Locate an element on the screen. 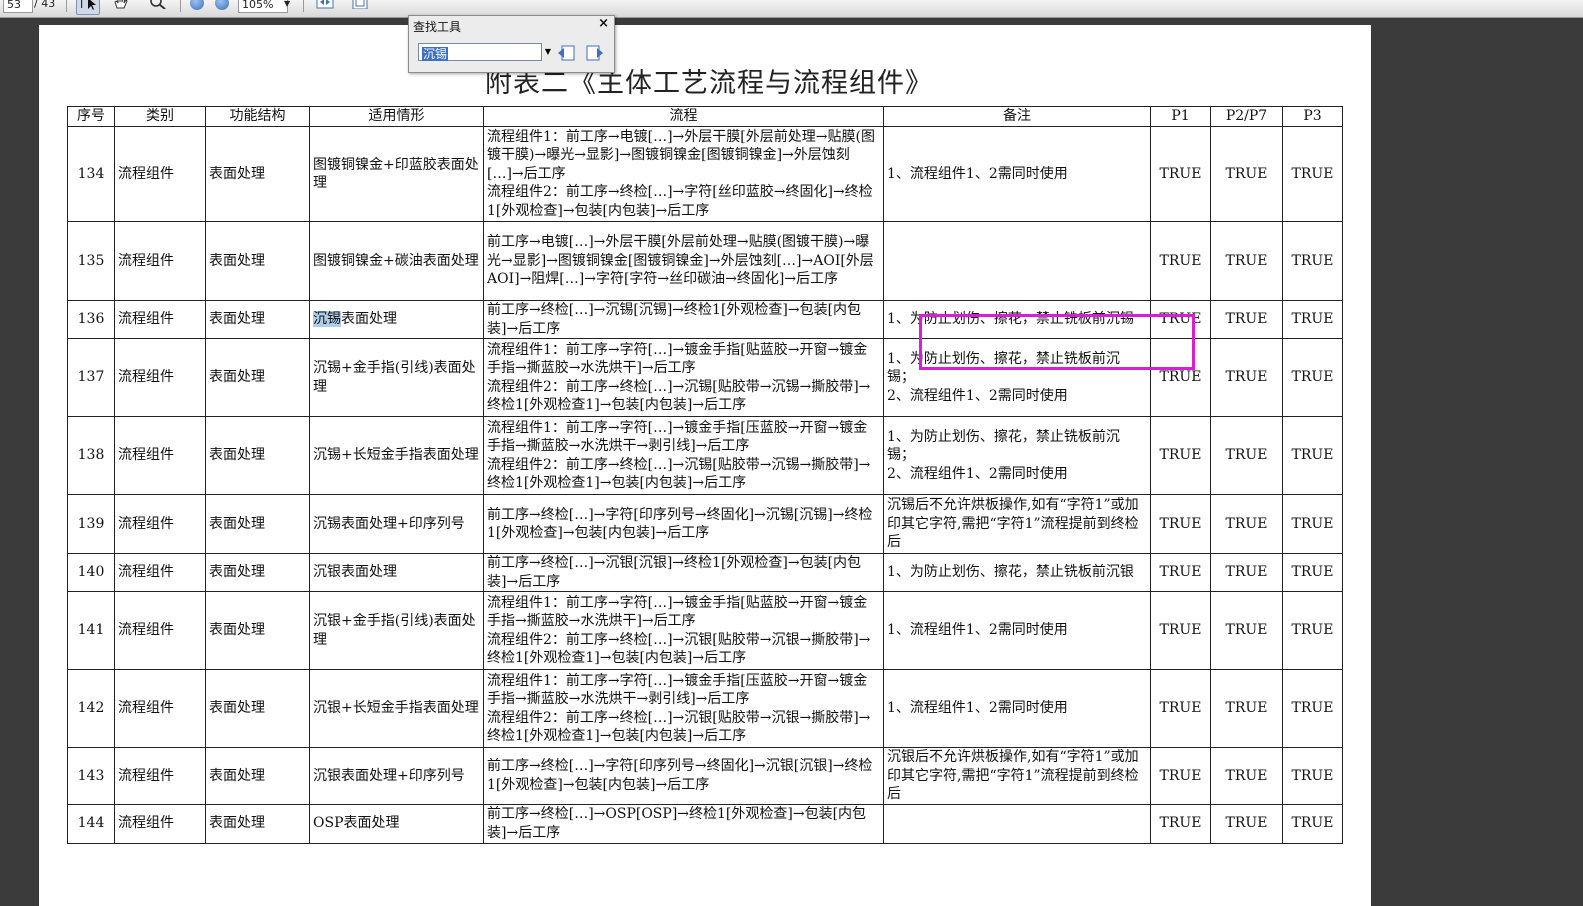  select-tool-icon: I is located at coordinates (88, 7).